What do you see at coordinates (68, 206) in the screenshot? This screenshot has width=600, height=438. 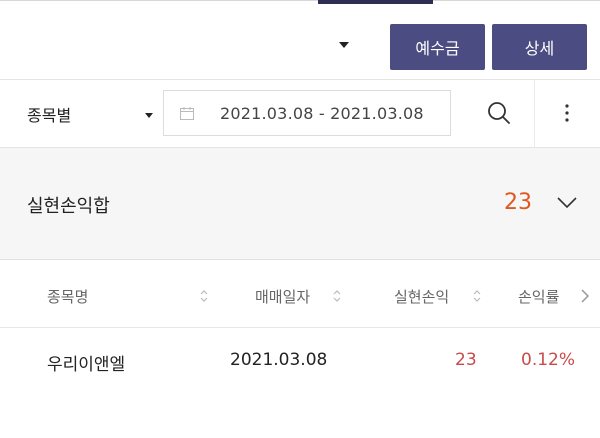 I see `summary-label: 실현손익합` at bounding box center [68, 206].